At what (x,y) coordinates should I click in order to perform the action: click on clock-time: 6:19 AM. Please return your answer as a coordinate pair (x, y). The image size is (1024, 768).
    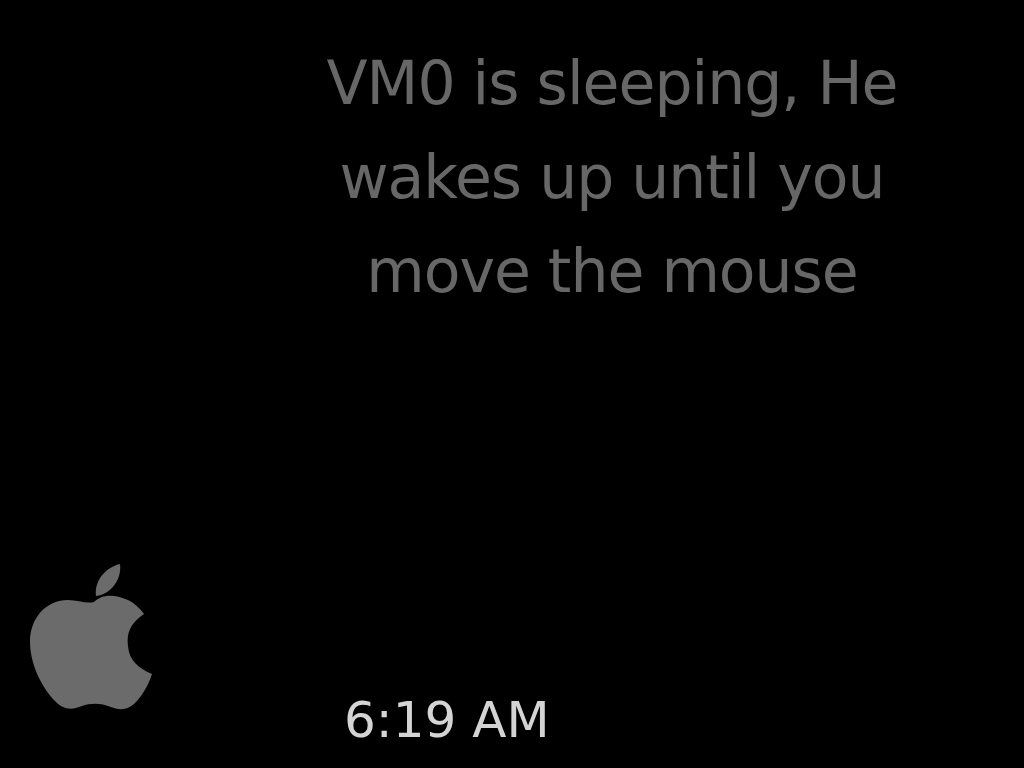
    Looking at the image, I should click on (447, 720).